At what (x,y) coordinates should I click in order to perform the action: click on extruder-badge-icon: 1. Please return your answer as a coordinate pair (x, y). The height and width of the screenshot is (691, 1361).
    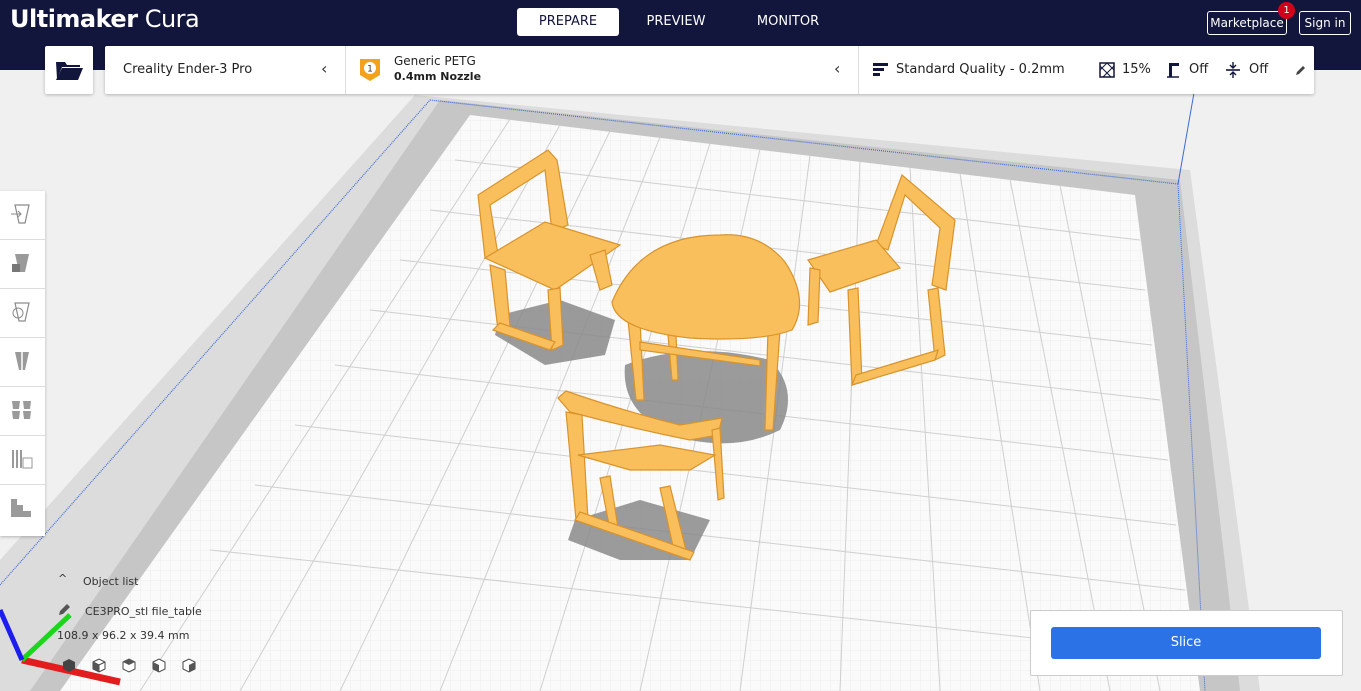
    Looking at the image, I should click on (370, 70).